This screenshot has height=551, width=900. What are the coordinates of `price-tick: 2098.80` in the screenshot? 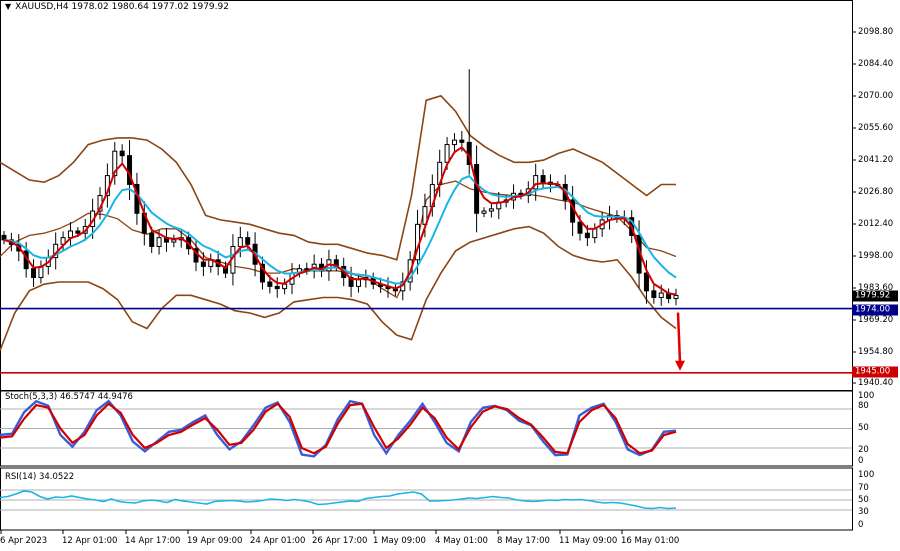 It's located at (876, 32).